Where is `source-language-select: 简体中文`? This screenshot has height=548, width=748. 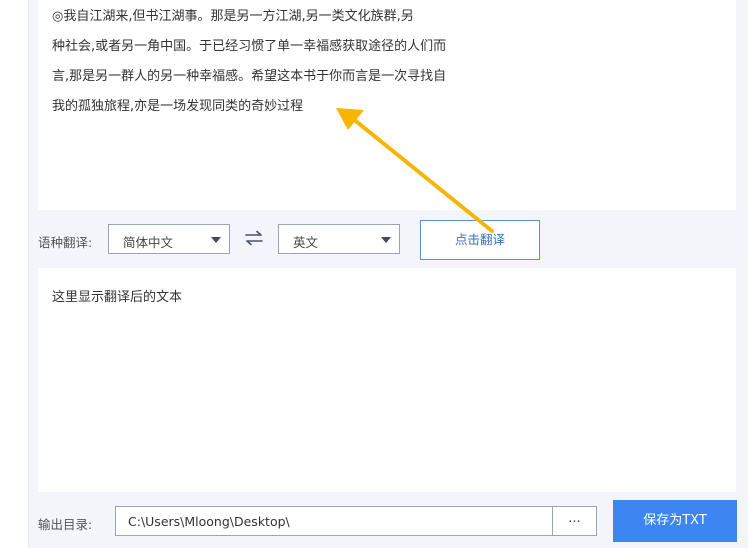 source-language-select: 简体中文 is located at coordinates (169, 239).